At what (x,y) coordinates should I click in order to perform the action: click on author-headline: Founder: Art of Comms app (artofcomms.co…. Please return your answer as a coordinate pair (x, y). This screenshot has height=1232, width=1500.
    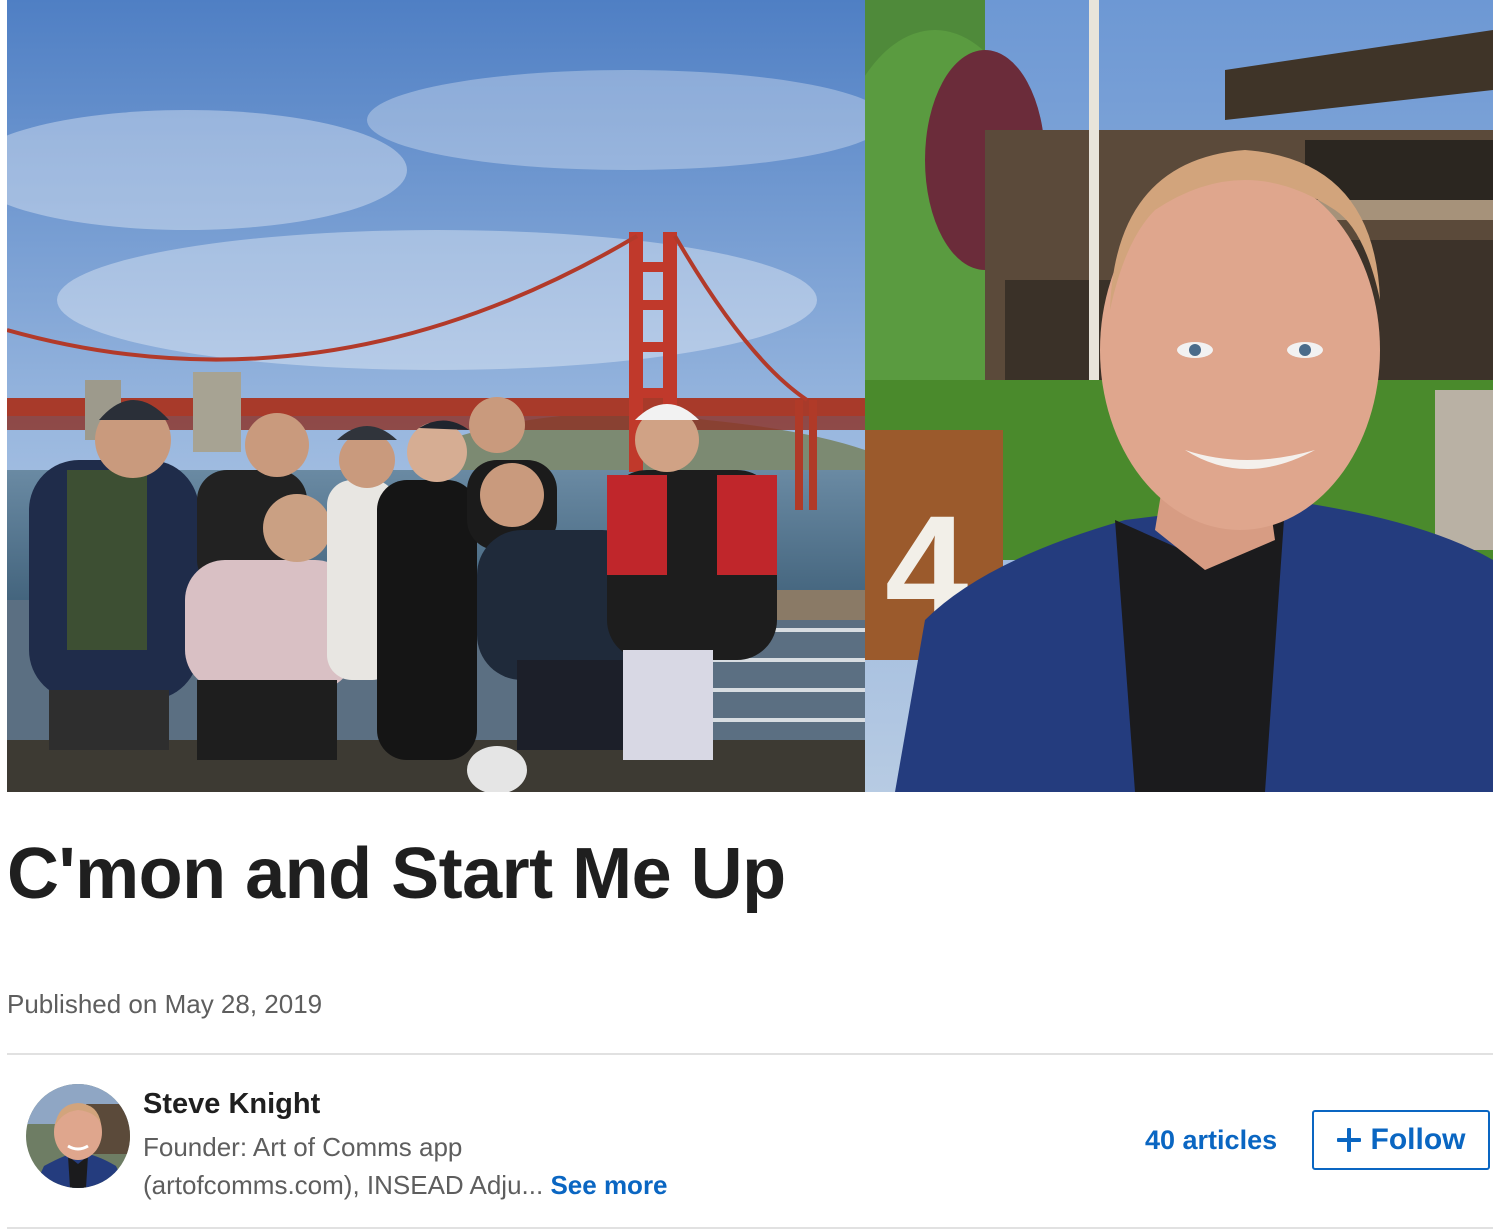
    Looking at the image, I should click on (443, 1166).